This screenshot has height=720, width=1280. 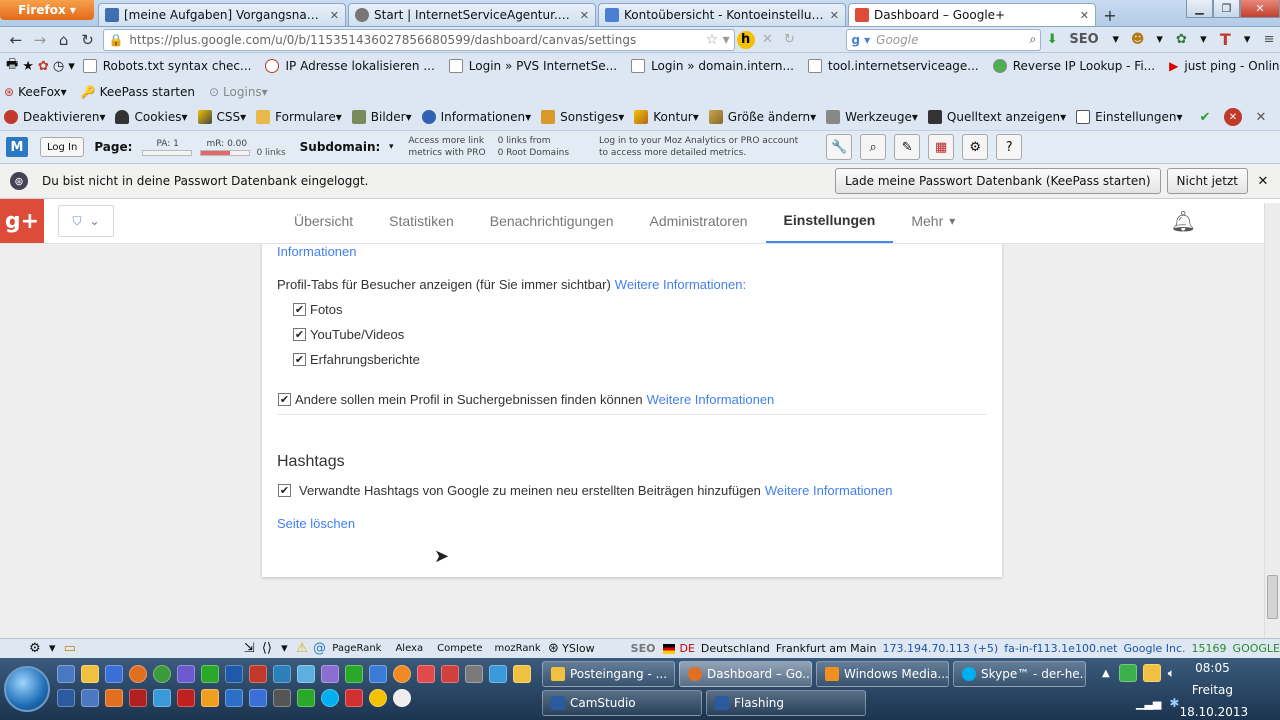 I want to click on tab-administratoren: Administratoren, so click(x=699, y=221).